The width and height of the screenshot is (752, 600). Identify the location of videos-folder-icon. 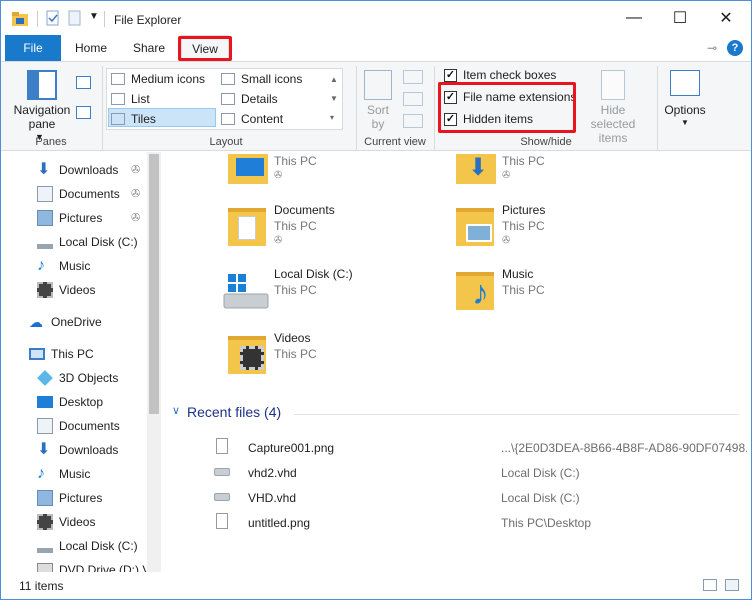
(247, 355).